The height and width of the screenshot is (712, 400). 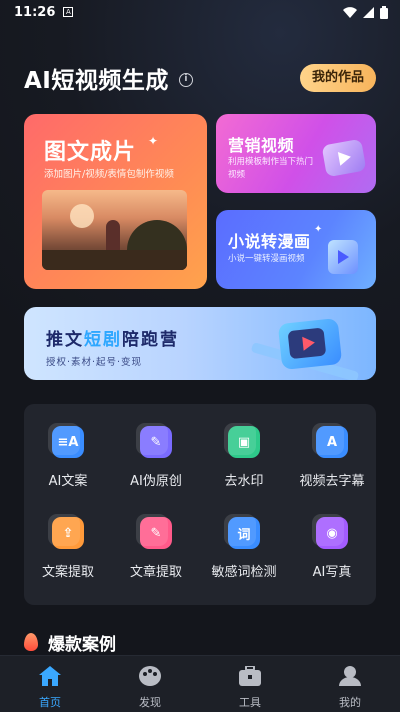 What do you see at coordinates (154, 440) in the screenshot?
I see `ai-rewrite-icon: ✎` at bounding box center [154, 440].